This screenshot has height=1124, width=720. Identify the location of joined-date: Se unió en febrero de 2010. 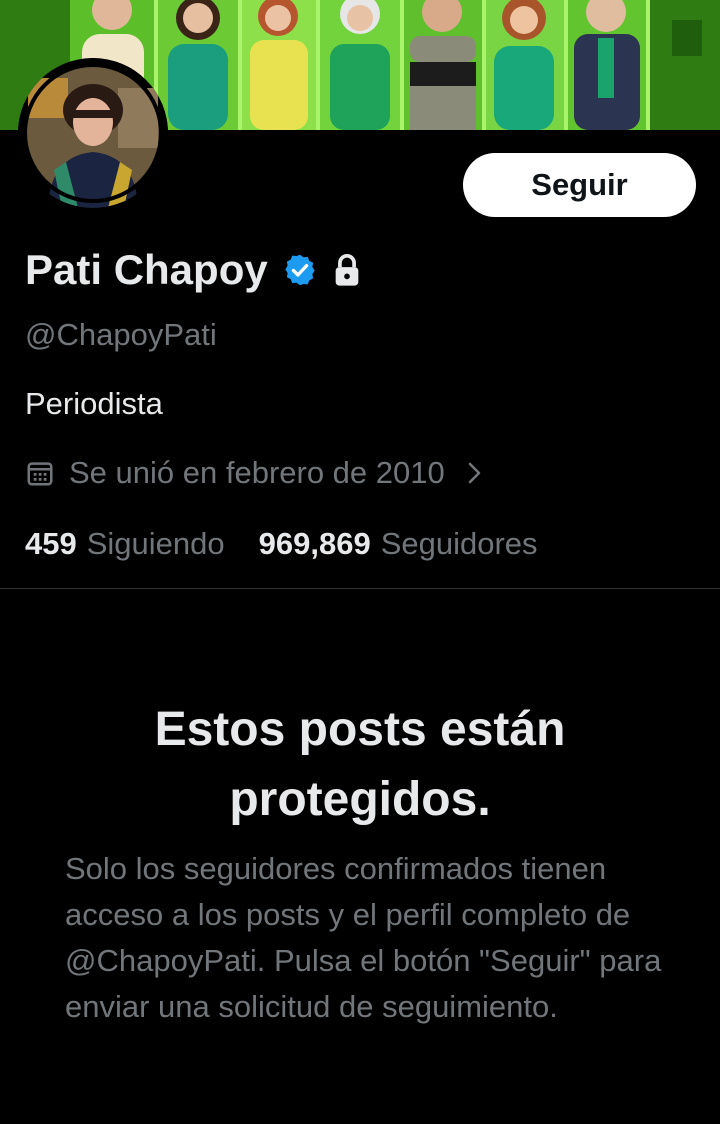
(255, 473).